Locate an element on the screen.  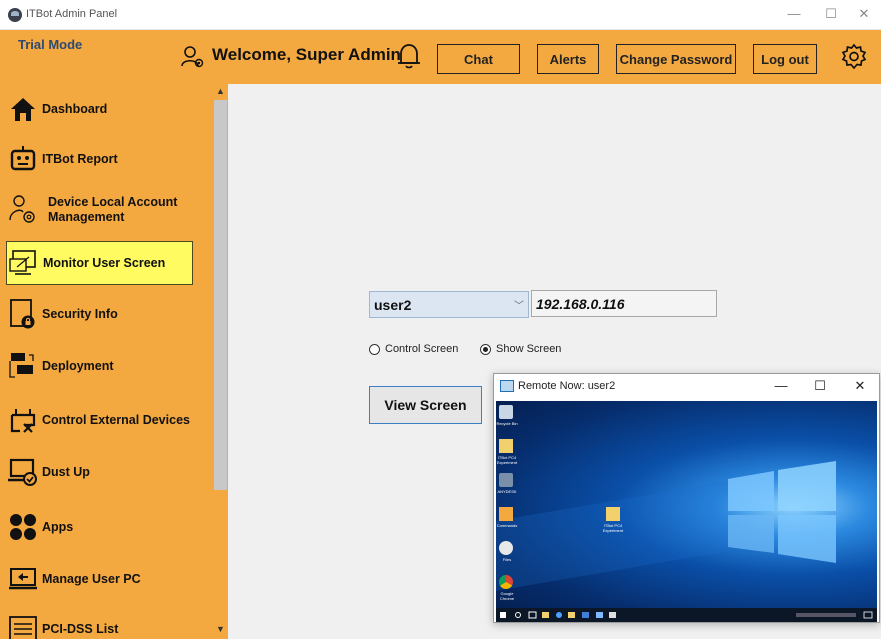
minimize-button: — is located at coordinates (794, 13).